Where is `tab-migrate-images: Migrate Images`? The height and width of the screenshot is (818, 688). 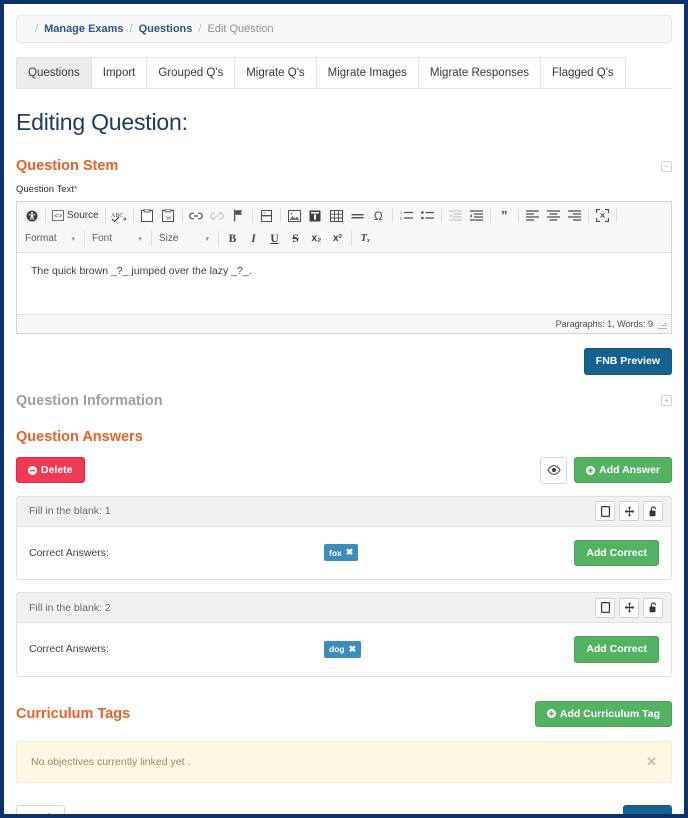 tab-migrate-images: Migrate Images is located at coordinates (366, 72).